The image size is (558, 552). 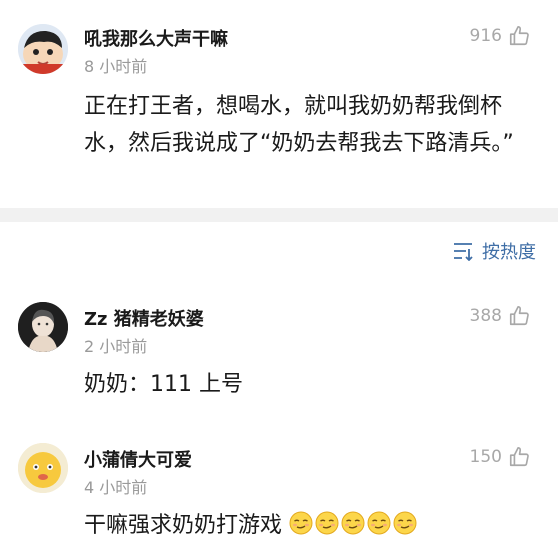 I want to click on like-button: 916, so click(x=500, y=36).